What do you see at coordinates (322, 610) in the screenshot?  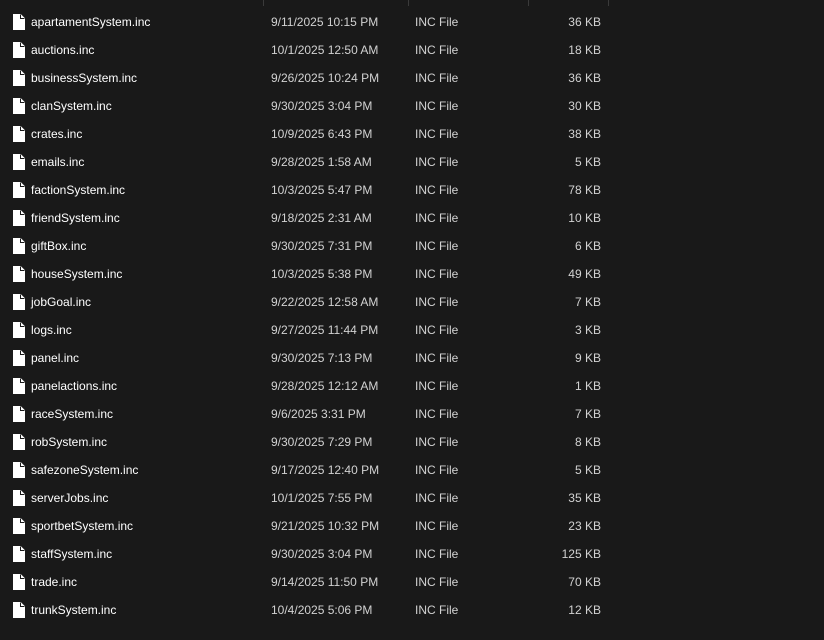 I see `file-date-modified: 10/4/2025 5:06 PM` at bounding box center [322, 610].